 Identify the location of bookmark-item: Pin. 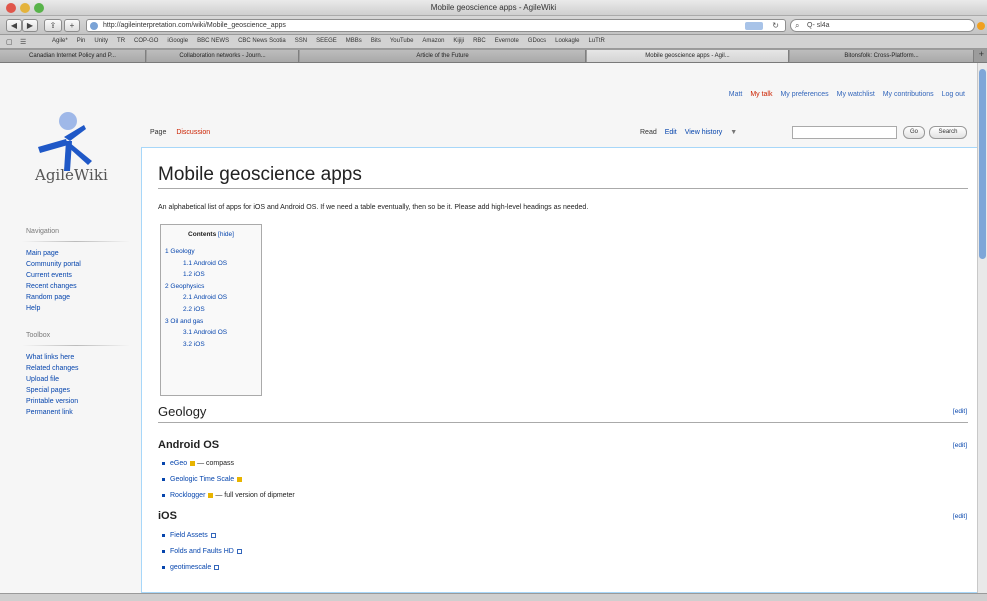
(81, 41).